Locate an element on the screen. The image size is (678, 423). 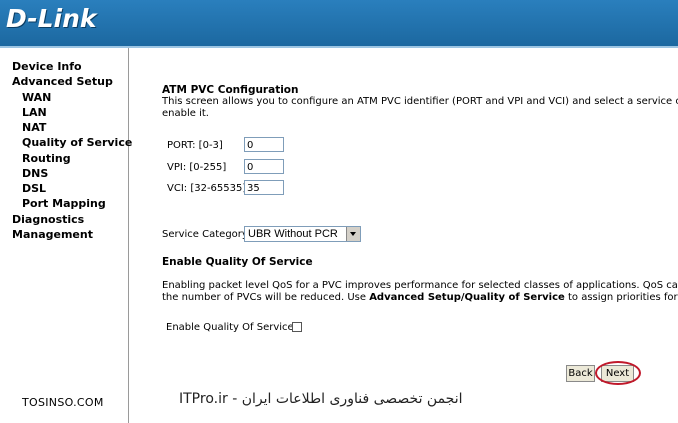
qos-desc-text-end: to assign priorities for the ap is located at coordinates (622, 297).